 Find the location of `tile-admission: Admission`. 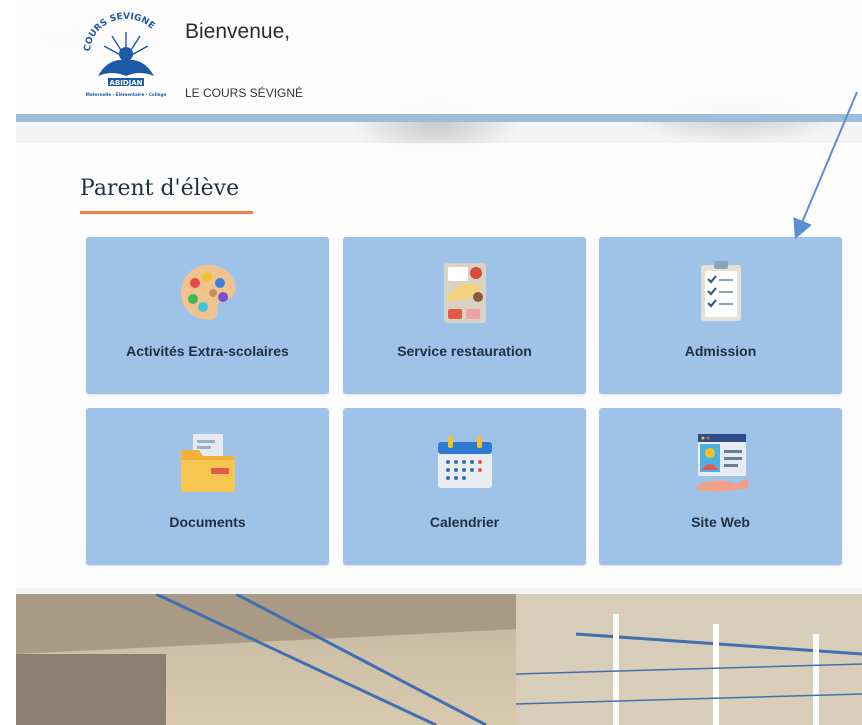

tile-admission: Admission is located at coordinates (720, 315).